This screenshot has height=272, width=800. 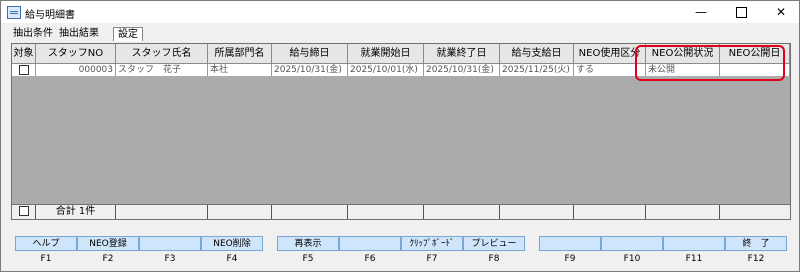 I want to click on total-row: 合計 1件, so click(x=401, y=211).